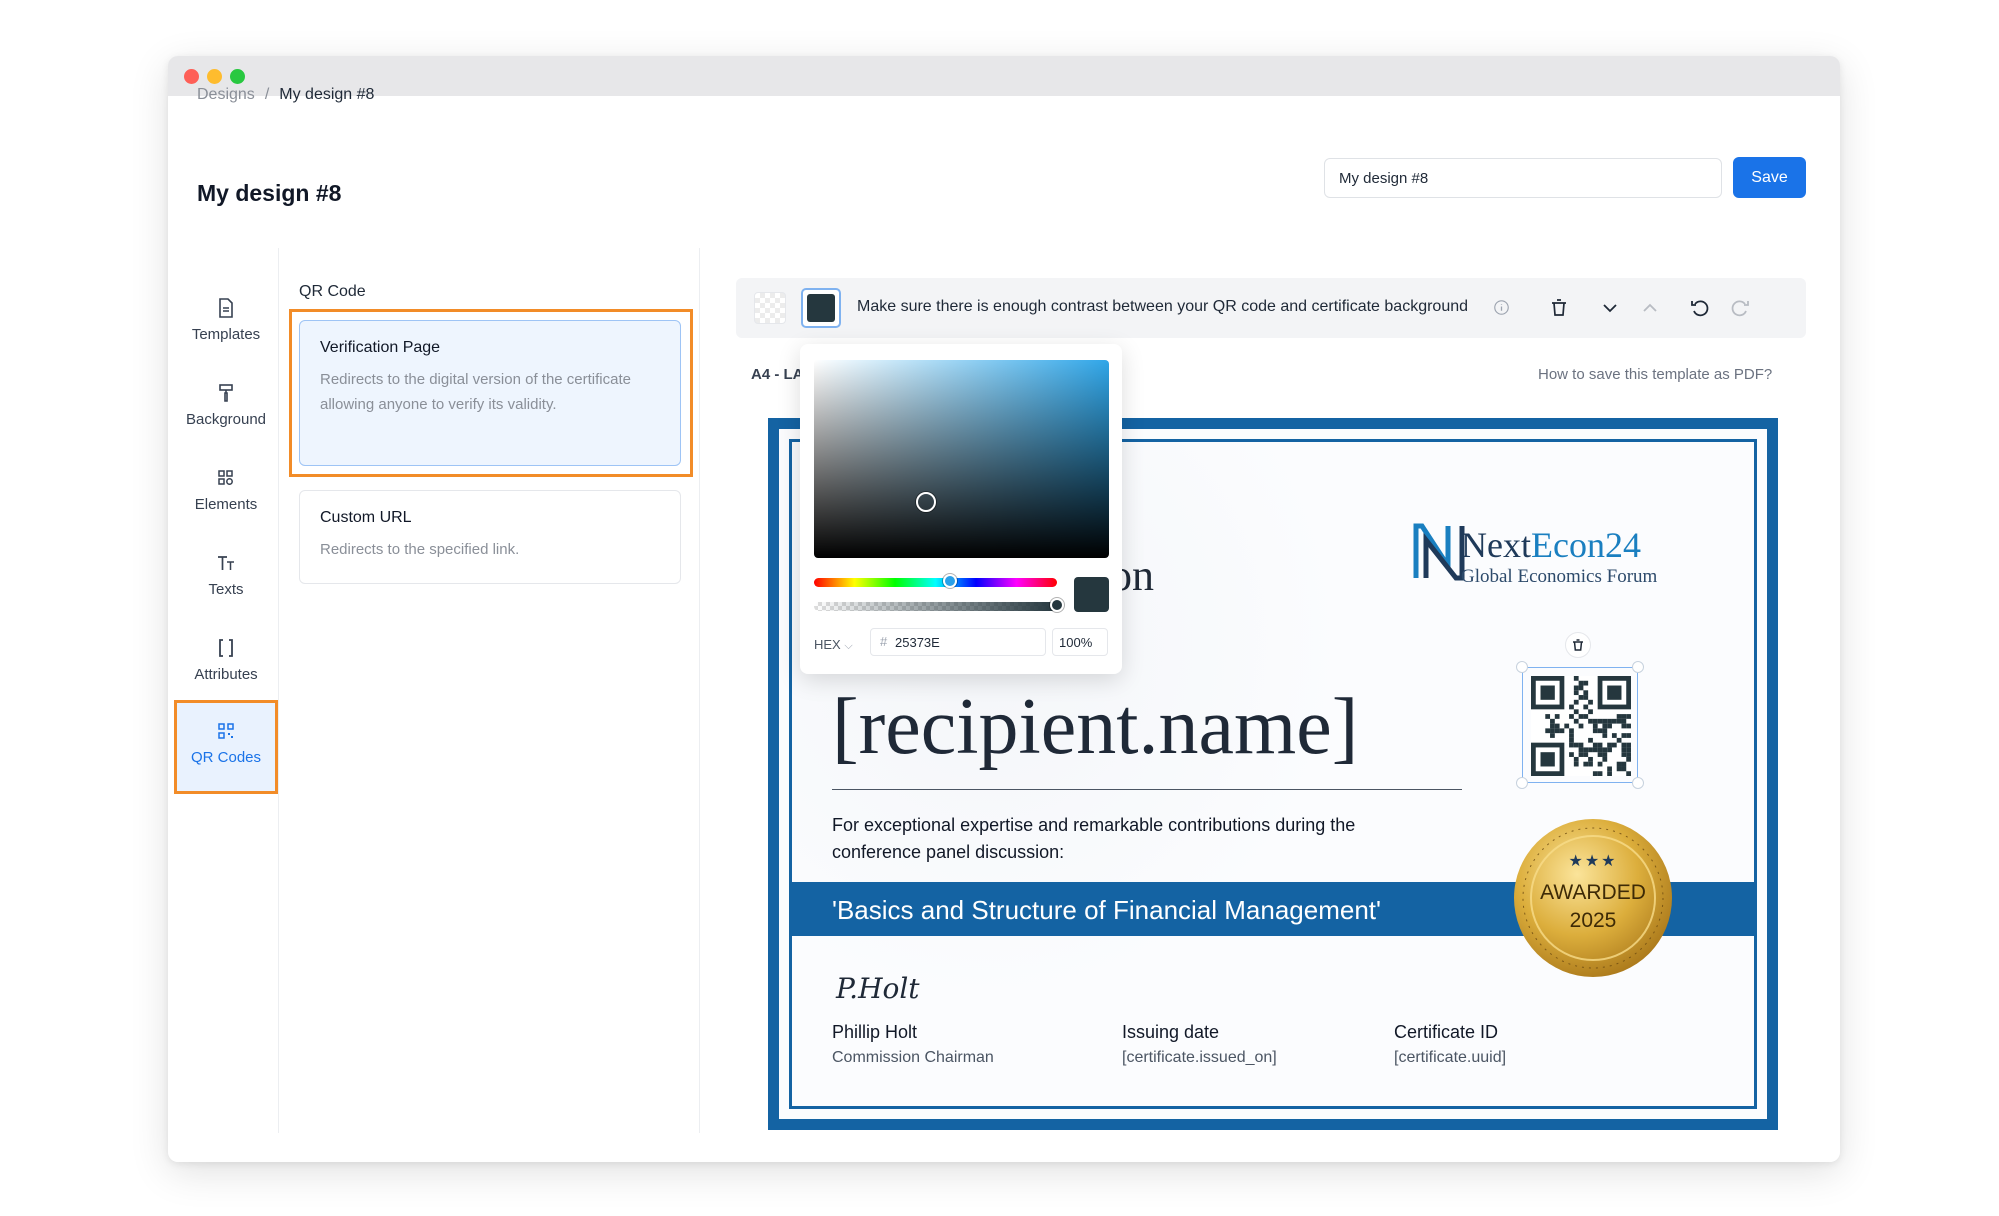  What do you see at coordinates (1147, 789) in the screenshot?
I see `recipient-underline` at bounding box center [1147, 789].